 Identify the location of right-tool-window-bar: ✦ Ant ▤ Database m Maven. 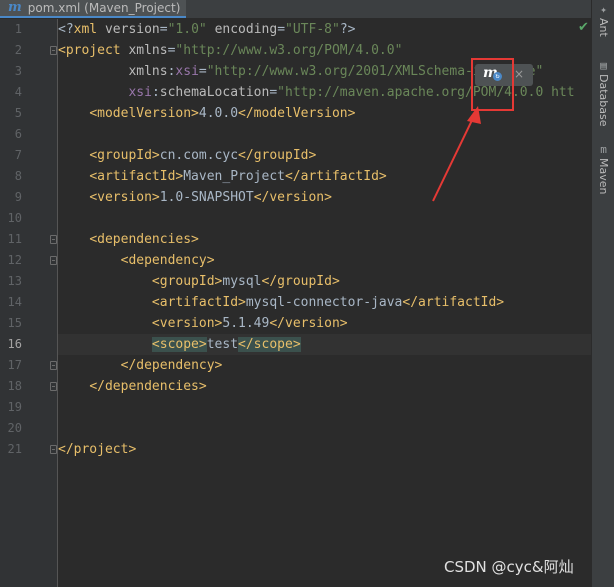
(602, 293).